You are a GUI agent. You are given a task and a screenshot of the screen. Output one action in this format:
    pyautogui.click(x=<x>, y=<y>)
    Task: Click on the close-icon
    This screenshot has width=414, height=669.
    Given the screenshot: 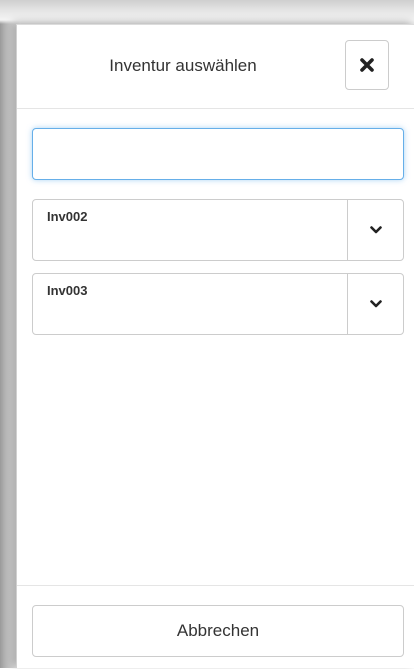 What is the action you would take?
    pyautogui.click(x=367, y=65)
    